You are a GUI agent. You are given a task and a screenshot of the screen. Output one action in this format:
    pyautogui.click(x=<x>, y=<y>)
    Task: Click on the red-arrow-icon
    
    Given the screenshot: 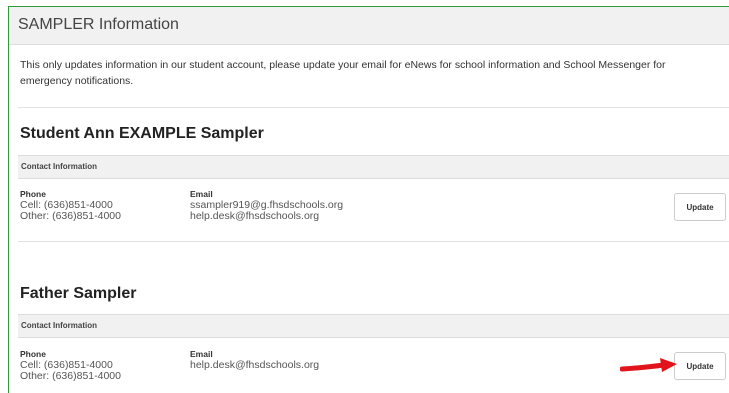 What is the action you would take?
    pyautogui.click(x=648, y=365)
    